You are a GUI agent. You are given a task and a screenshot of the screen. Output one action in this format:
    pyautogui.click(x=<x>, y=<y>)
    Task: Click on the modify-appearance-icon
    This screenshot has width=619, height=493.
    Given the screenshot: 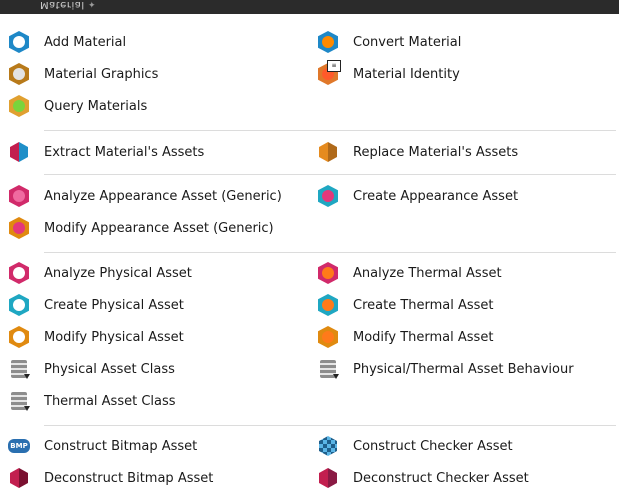 What is the action you would take?
    pyautogui.click(x=19, y=228)
    